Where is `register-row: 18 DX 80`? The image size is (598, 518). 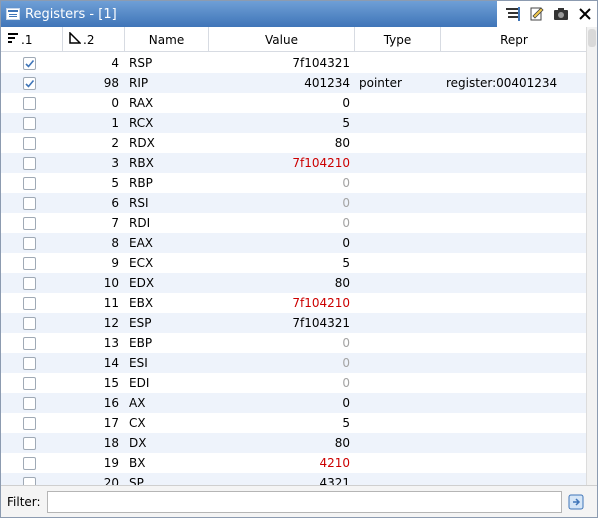 register-row: 18 DX 80 is located at coordinates (294, 443).